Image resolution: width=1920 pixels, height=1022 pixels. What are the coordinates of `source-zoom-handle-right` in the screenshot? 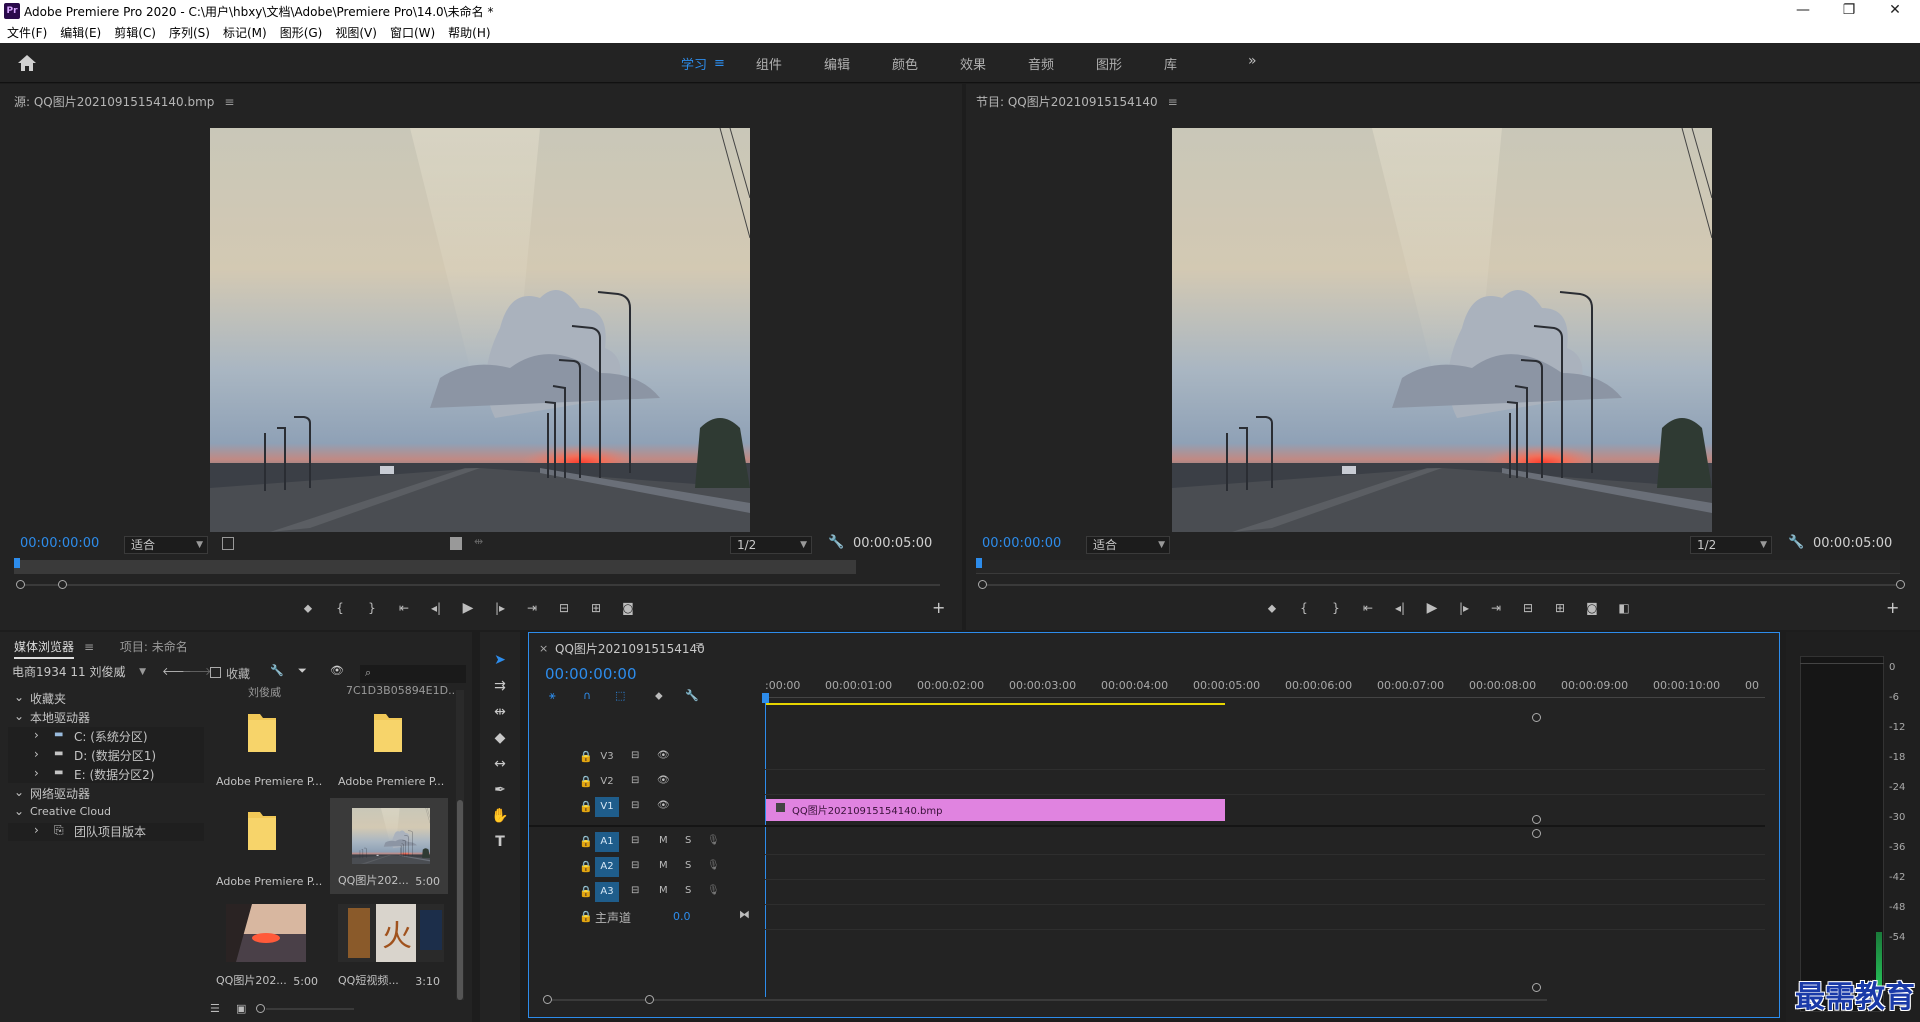 It's located at (62, 584).